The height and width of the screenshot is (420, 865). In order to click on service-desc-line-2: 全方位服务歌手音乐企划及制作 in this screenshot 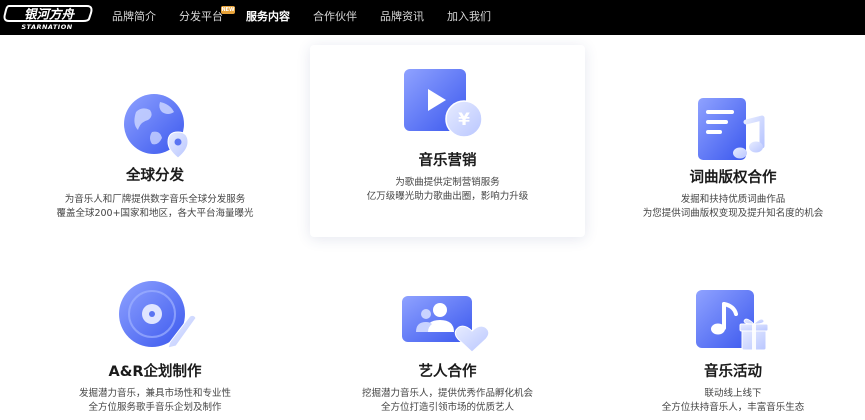, I will do `click(155, 407)`.